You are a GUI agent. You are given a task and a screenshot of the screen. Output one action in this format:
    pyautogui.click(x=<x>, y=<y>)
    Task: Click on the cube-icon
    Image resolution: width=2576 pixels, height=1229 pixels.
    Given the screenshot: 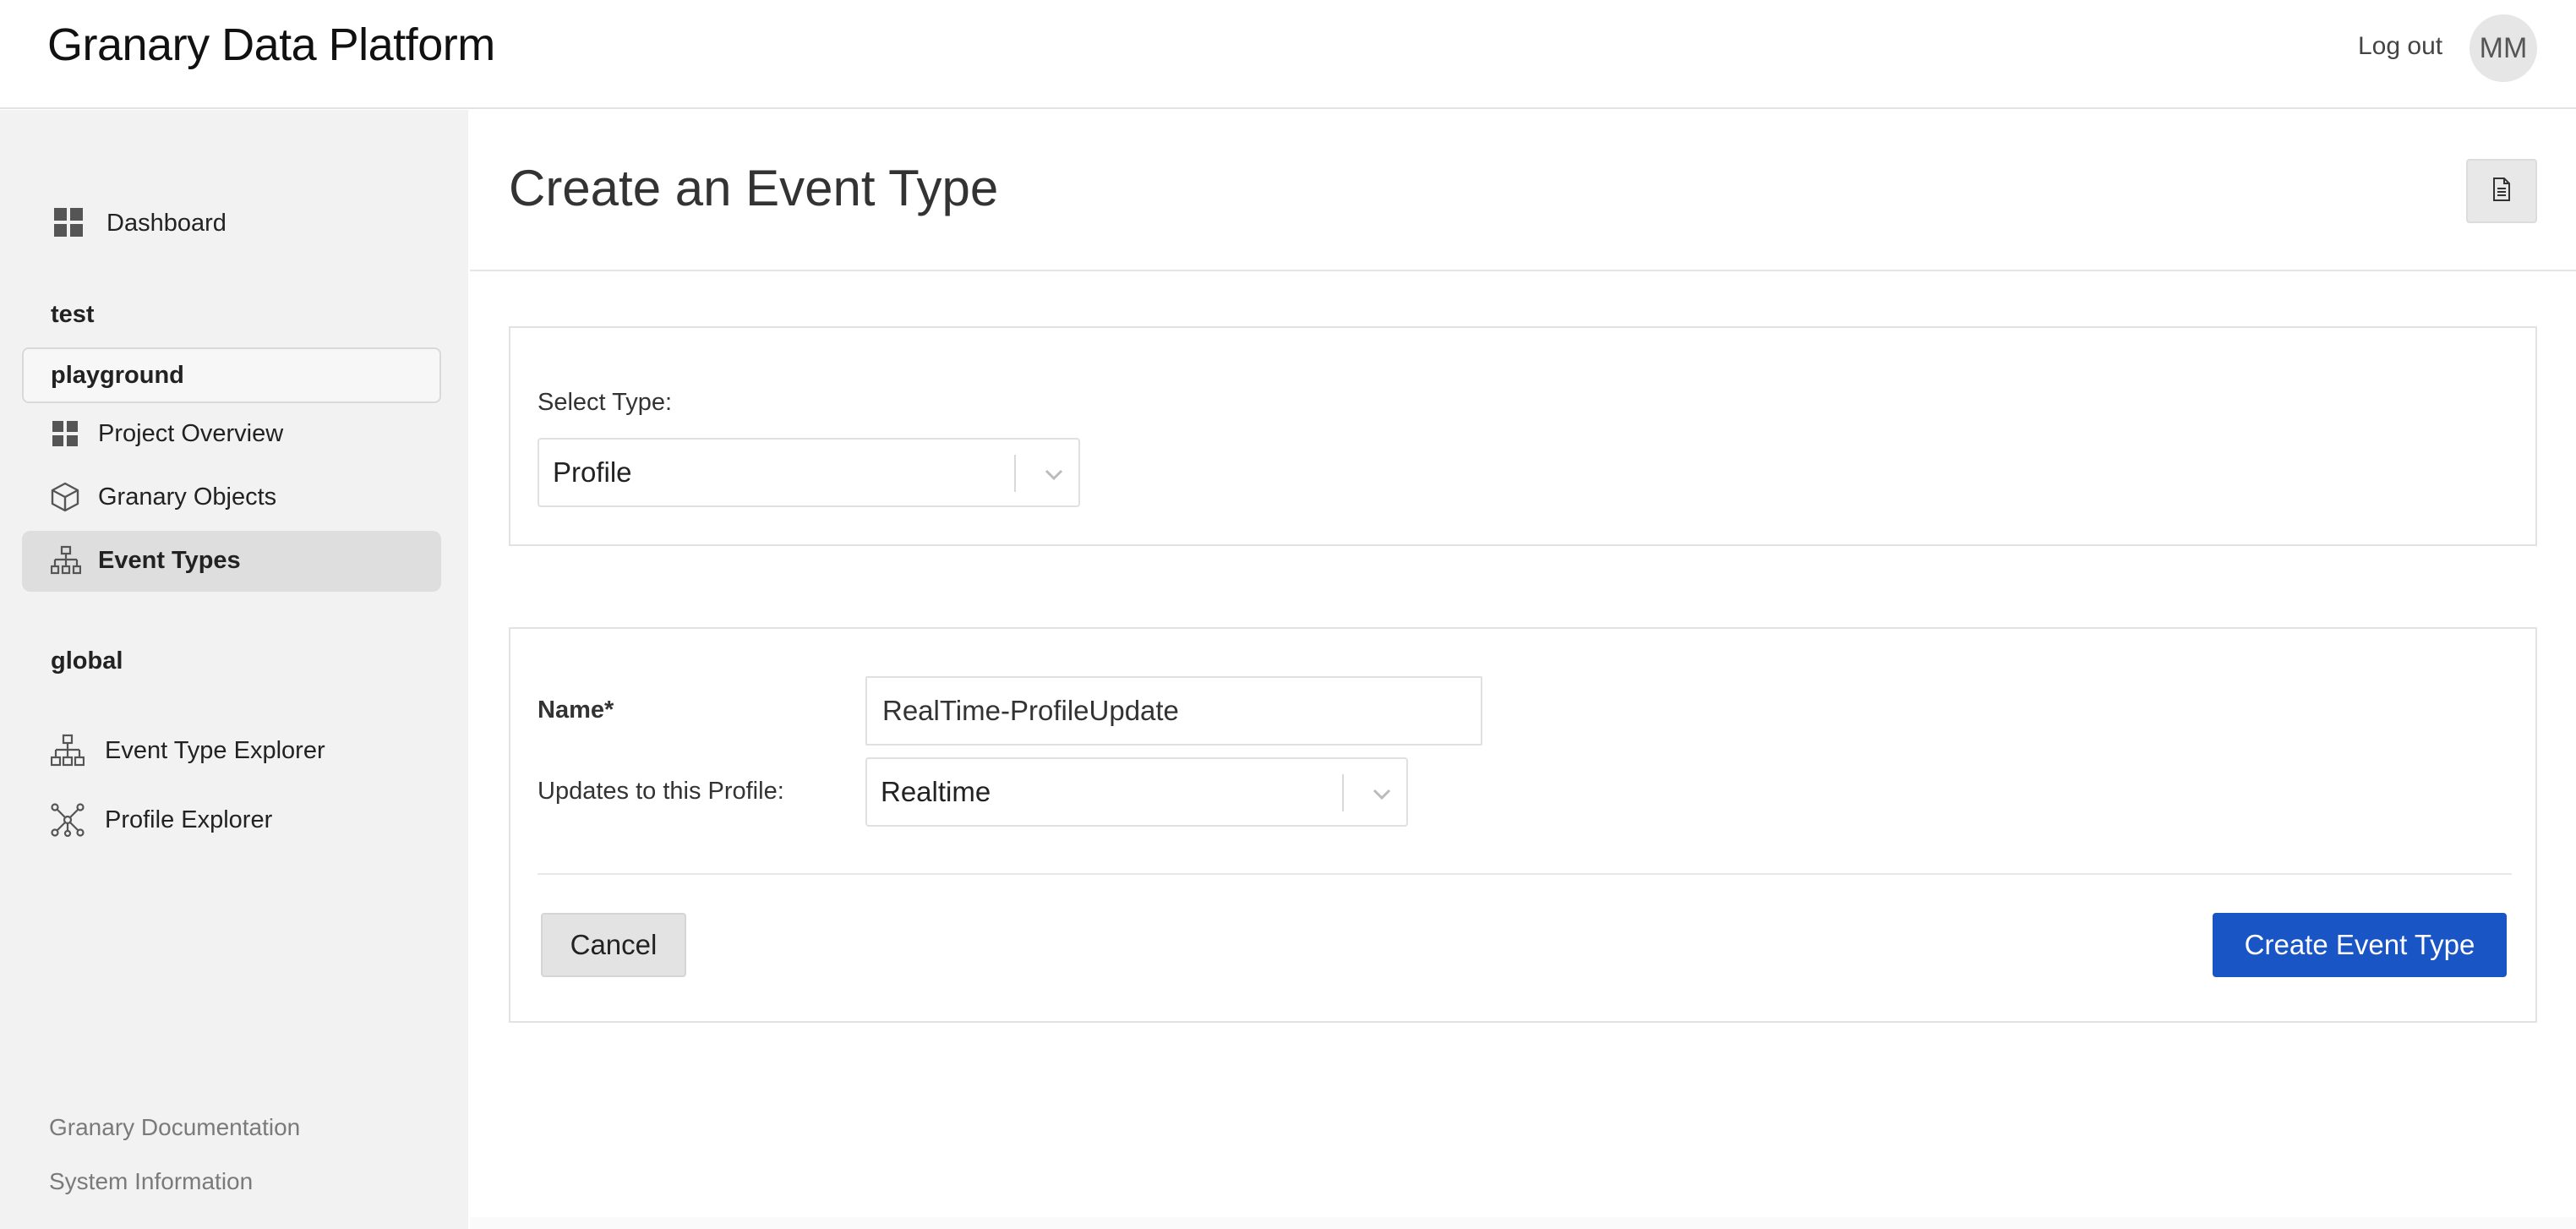 What is the action you would take?
    pyautogui.click(x=65, y=497)
    